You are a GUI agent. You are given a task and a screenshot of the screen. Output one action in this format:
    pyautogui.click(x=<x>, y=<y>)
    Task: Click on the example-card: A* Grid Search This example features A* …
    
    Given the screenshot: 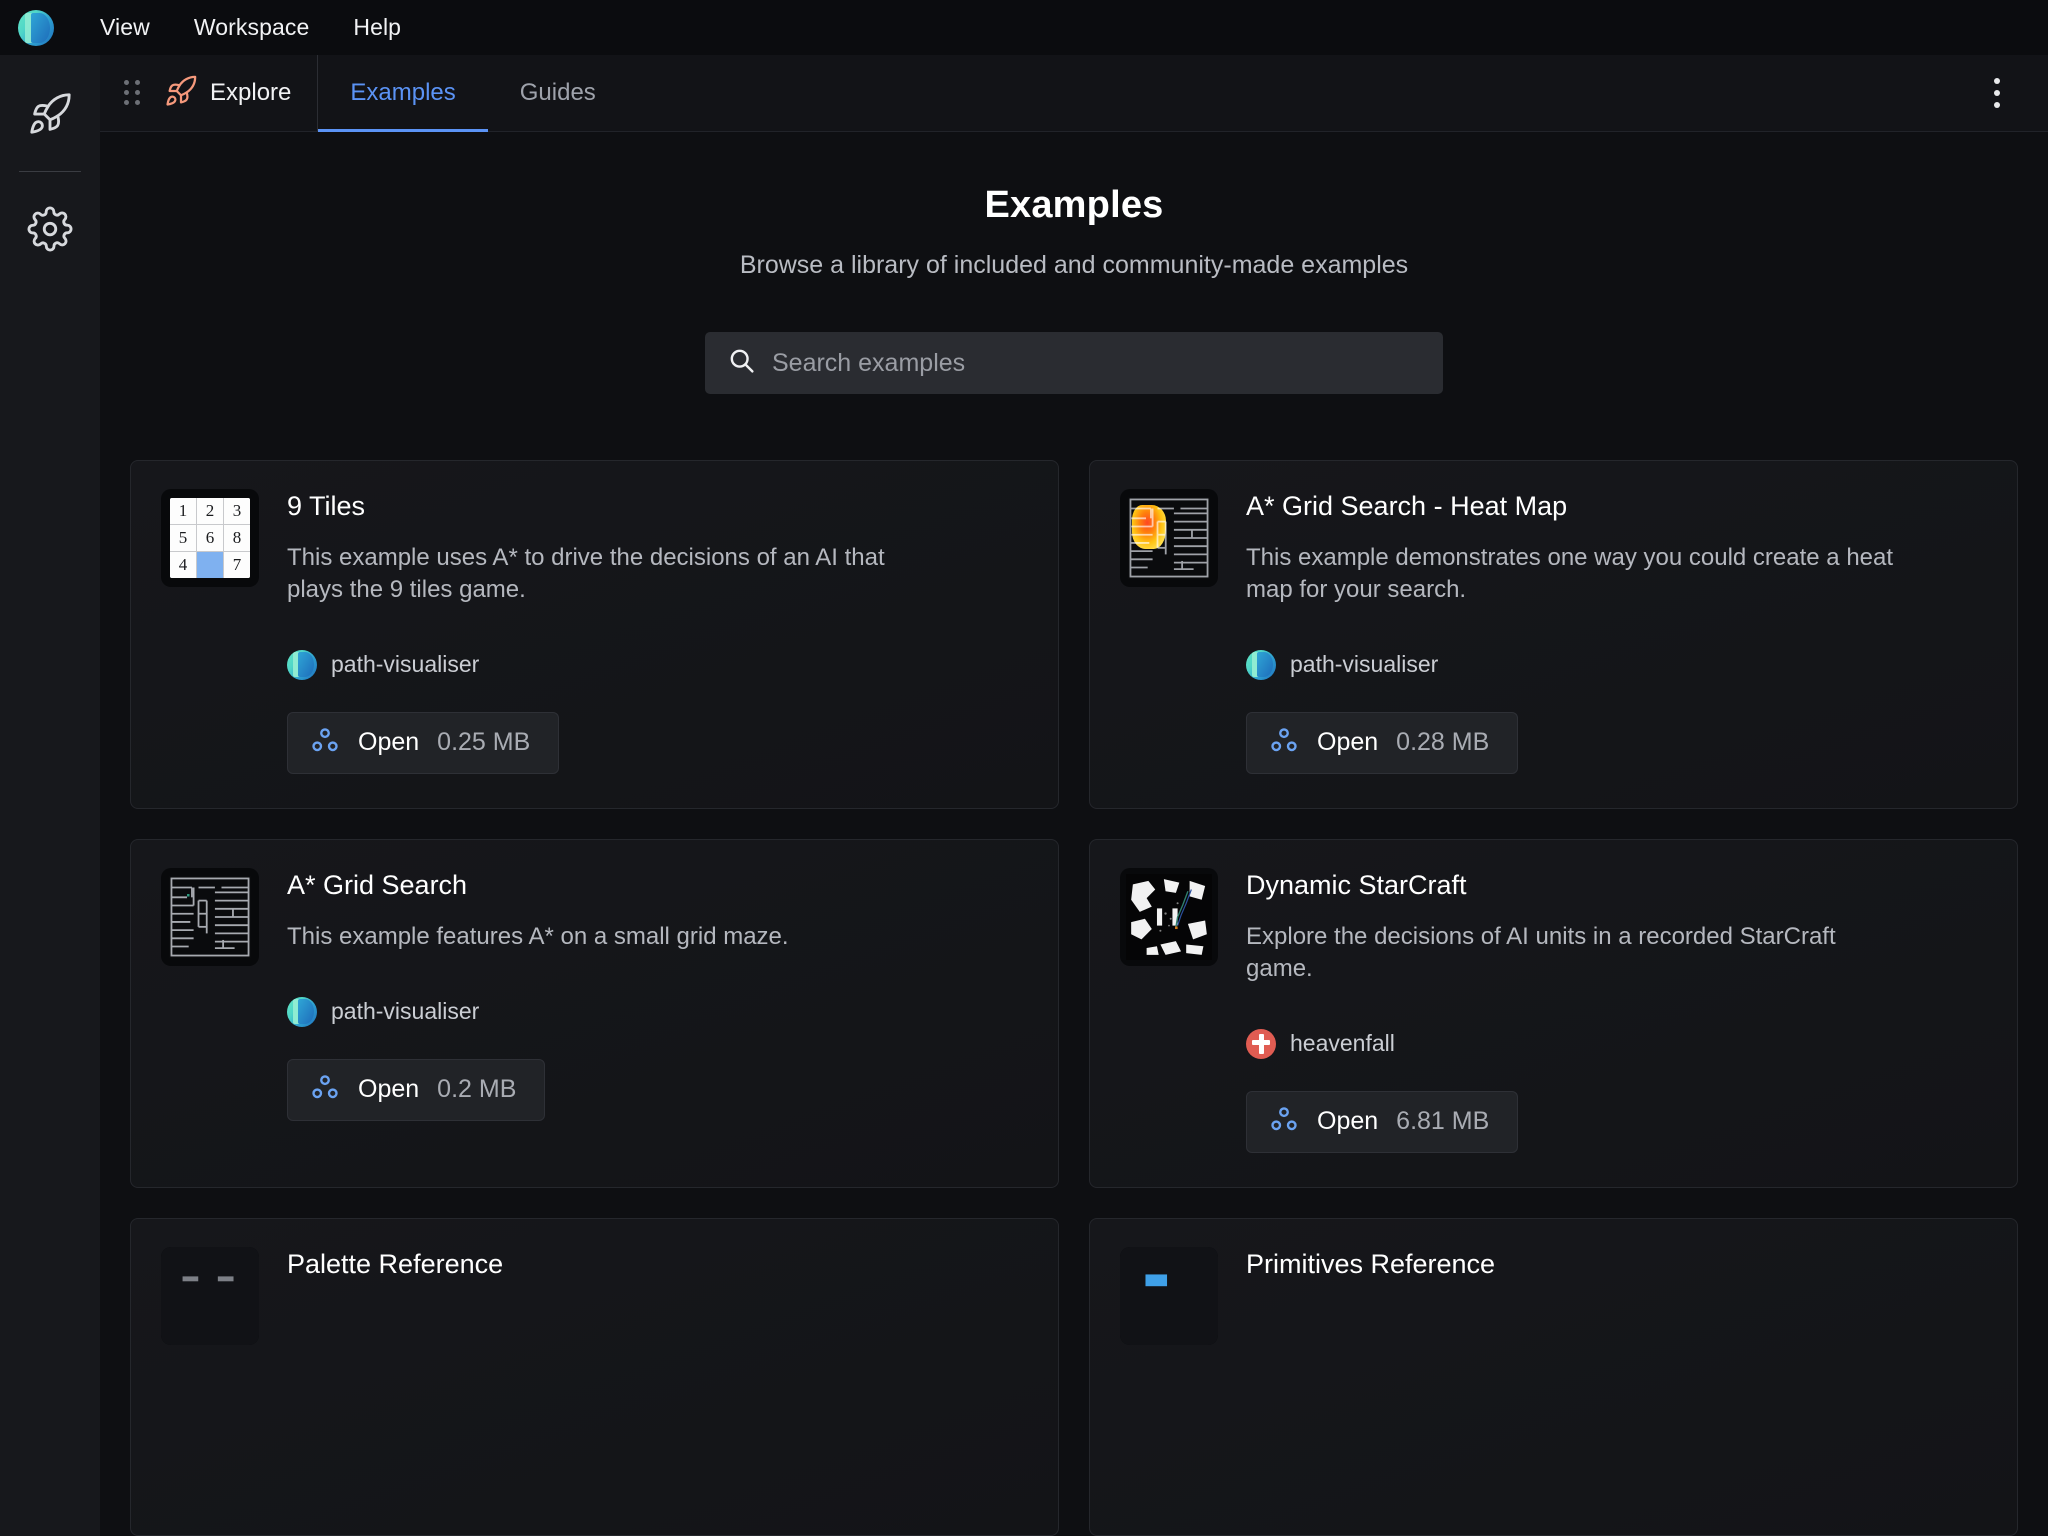 What is the action you would take?
    pyautogui.click(x=594, y=1013)
    